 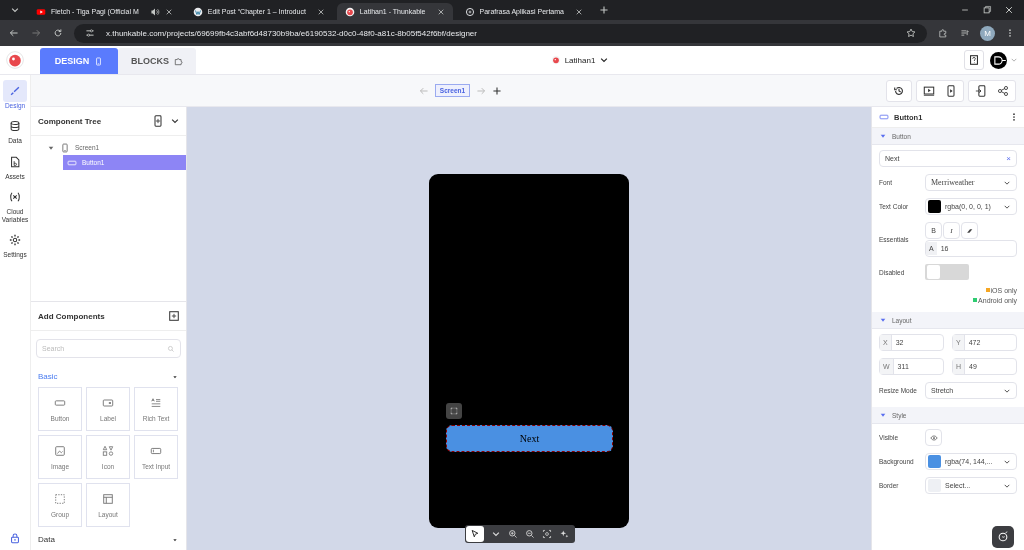 I want to click on eraser-icon, so click(x=969, y=230).